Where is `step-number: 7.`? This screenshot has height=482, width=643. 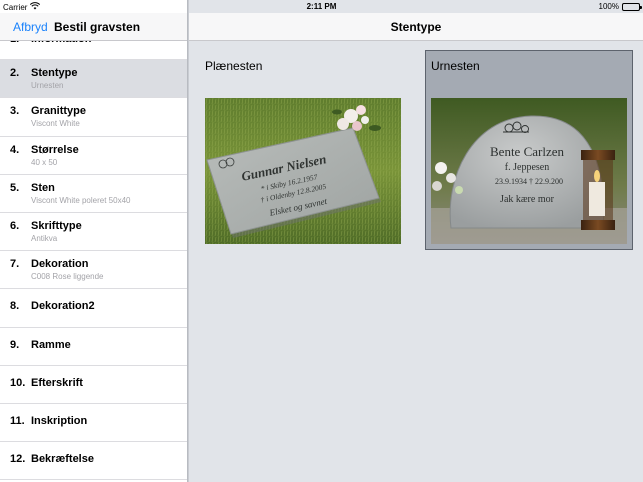
step-number: 7. is located at coordinates (15, 264).